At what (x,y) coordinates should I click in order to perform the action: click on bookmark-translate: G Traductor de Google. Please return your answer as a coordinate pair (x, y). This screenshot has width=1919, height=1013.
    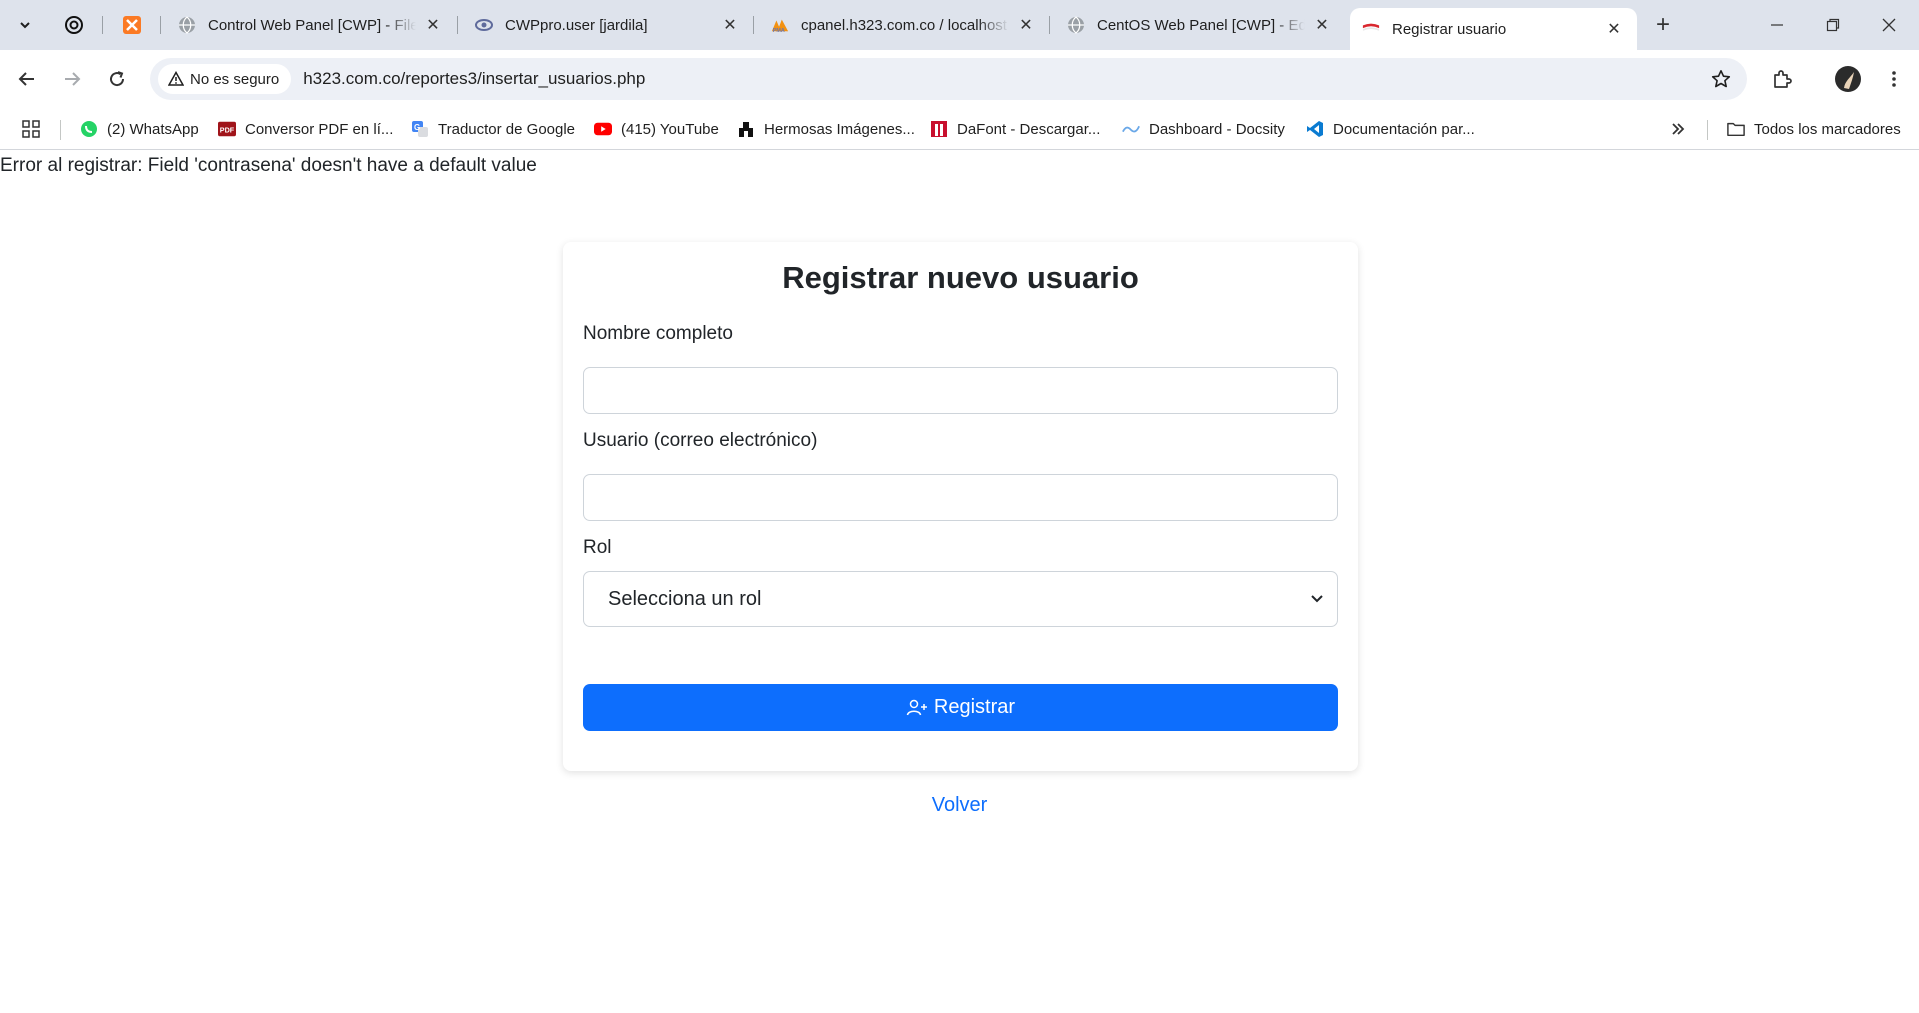
    Looking at the image, I should click on (493, 129).